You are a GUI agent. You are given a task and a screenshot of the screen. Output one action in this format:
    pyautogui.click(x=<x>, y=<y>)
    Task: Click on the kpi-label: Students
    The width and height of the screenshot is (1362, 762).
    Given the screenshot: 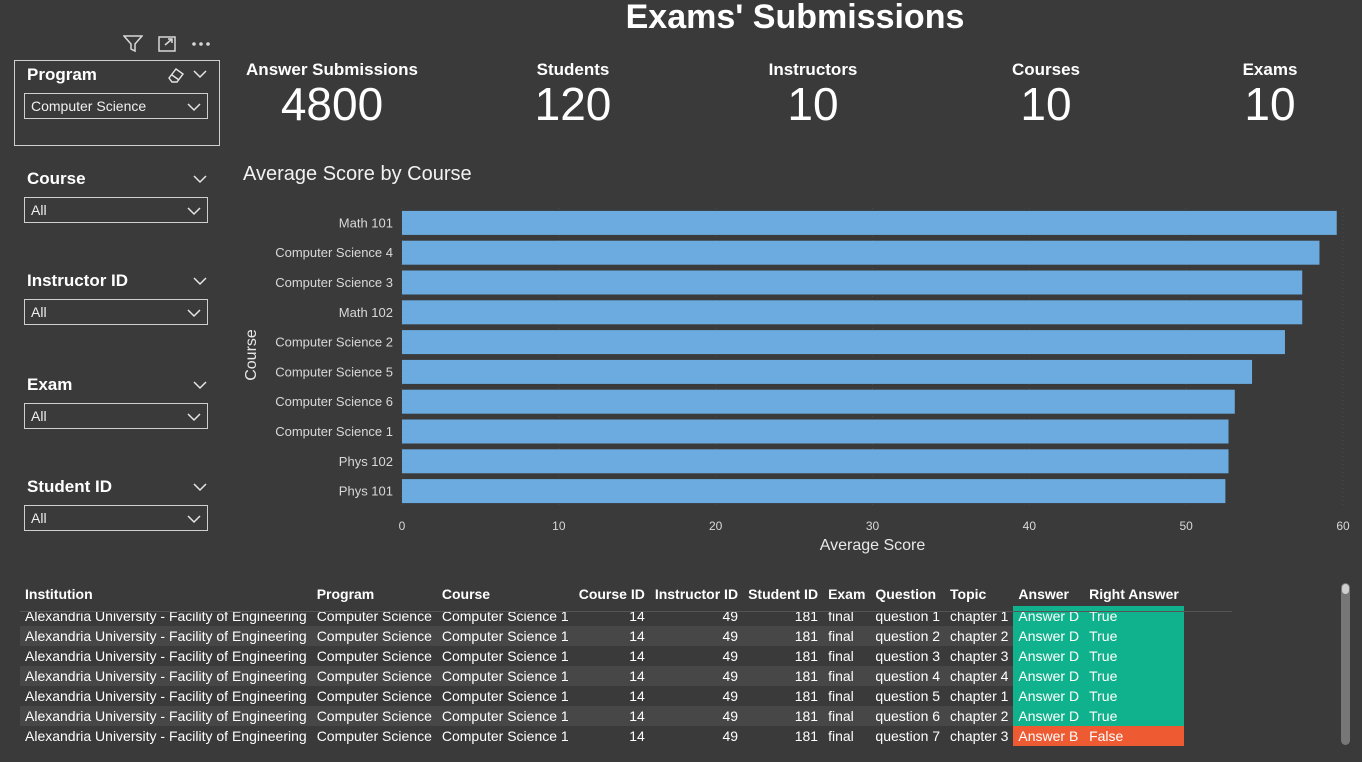 What is the action you would take?
    pyautogui.click(x=573, y=69)
    